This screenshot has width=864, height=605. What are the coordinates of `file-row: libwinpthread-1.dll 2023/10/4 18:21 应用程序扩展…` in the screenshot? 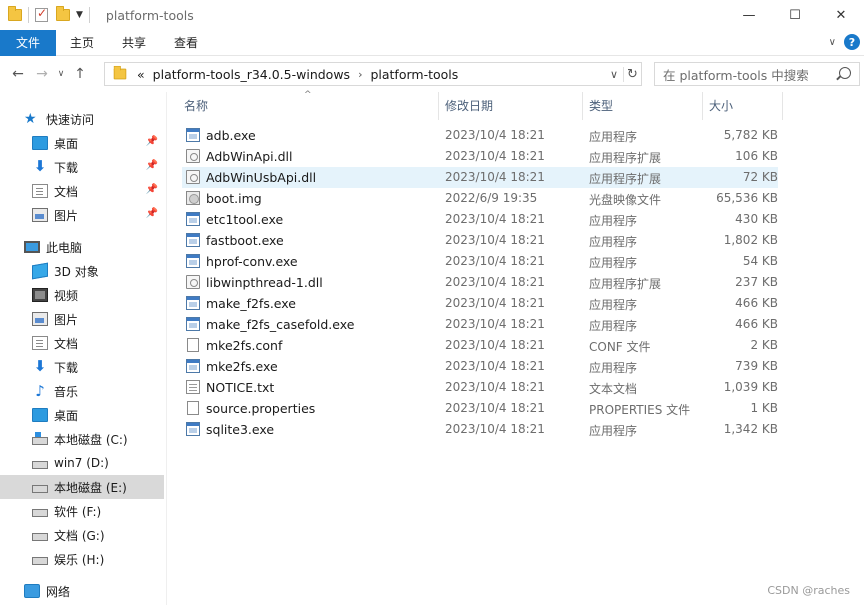 It's located at (480, 282).